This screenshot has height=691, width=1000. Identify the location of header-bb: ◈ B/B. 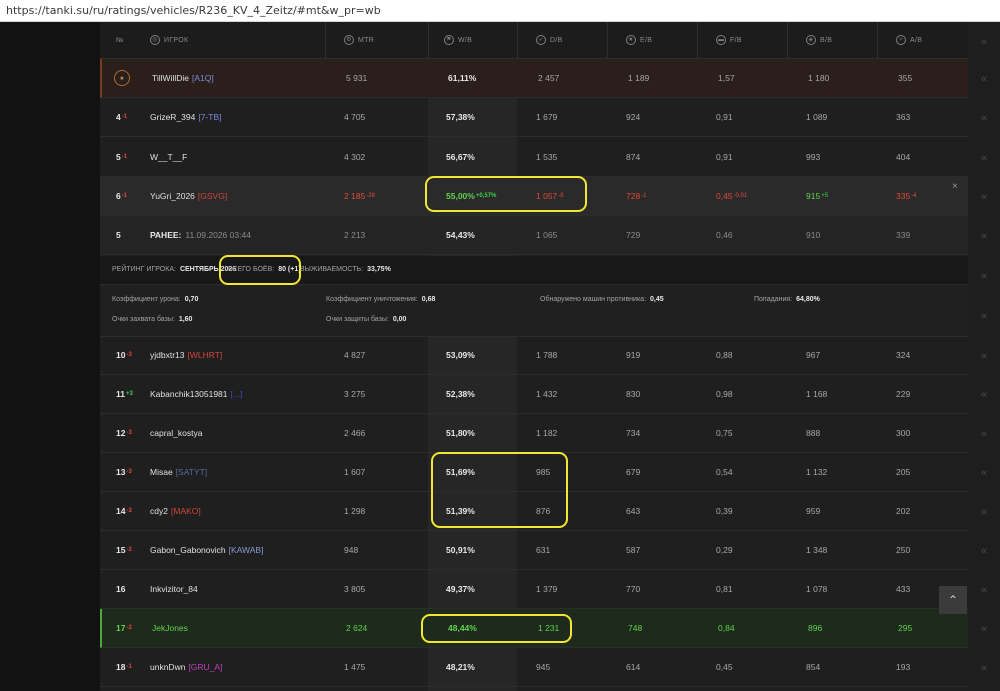
(819, 40).